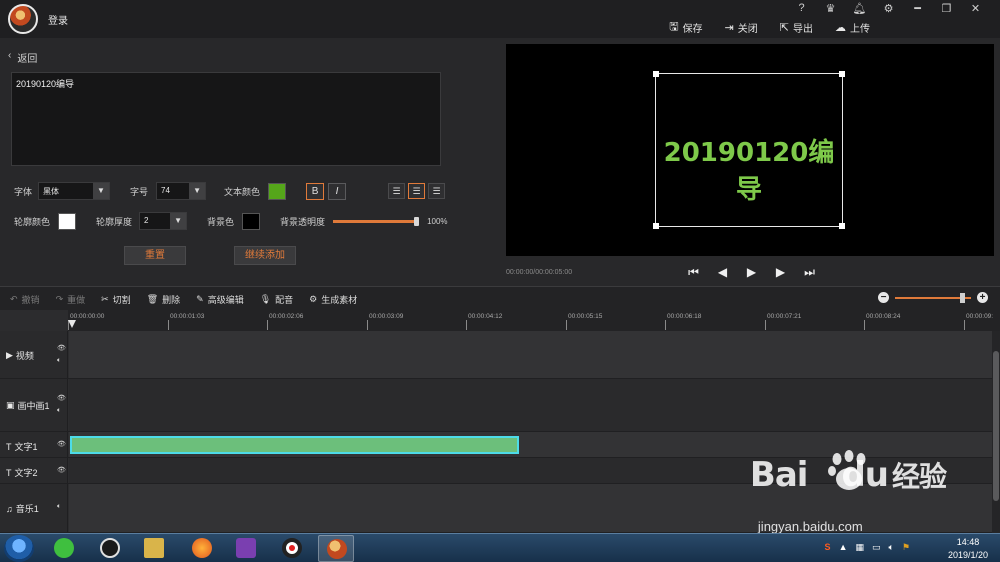  I want to click on system-tray: S ▲ ▦ ▭ 🔈︎ ⚑, so click(867, 547).